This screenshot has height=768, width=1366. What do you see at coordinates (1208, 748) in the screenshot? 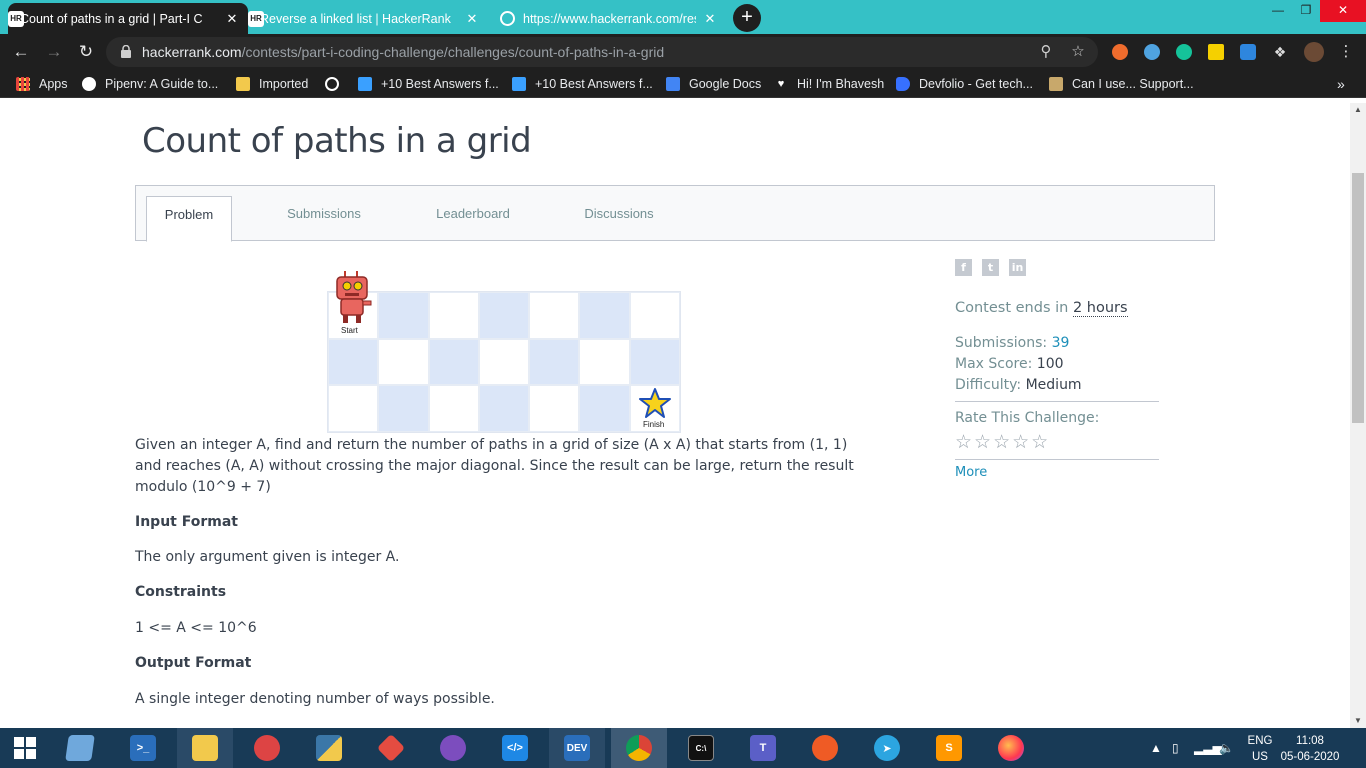
I see `wifi-icon: ▂▃▅` at bounding box center [1208, 748].